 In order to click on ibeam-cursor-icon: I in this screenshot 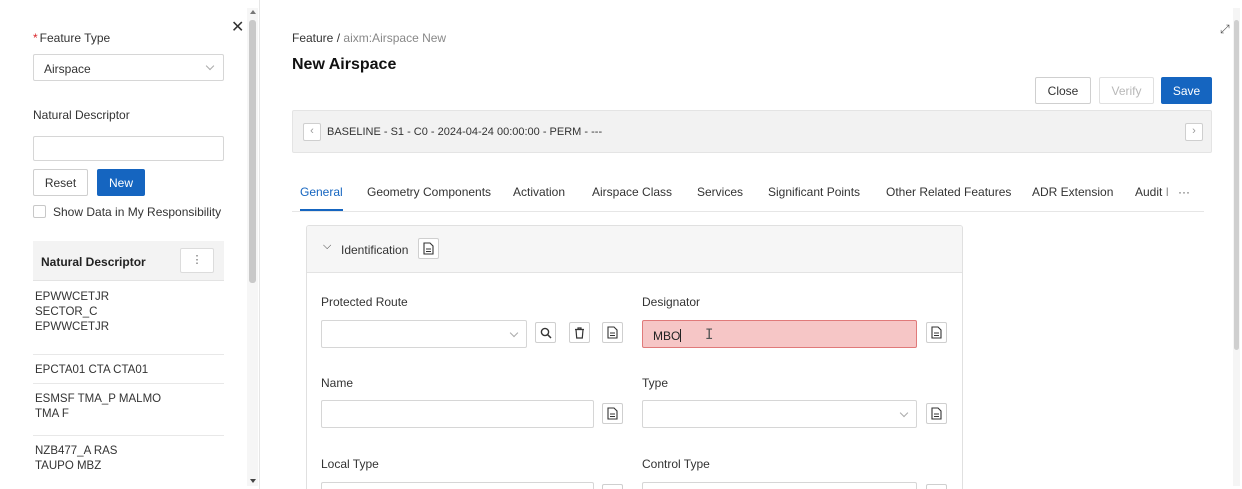, I will do `click(709, 335)`.